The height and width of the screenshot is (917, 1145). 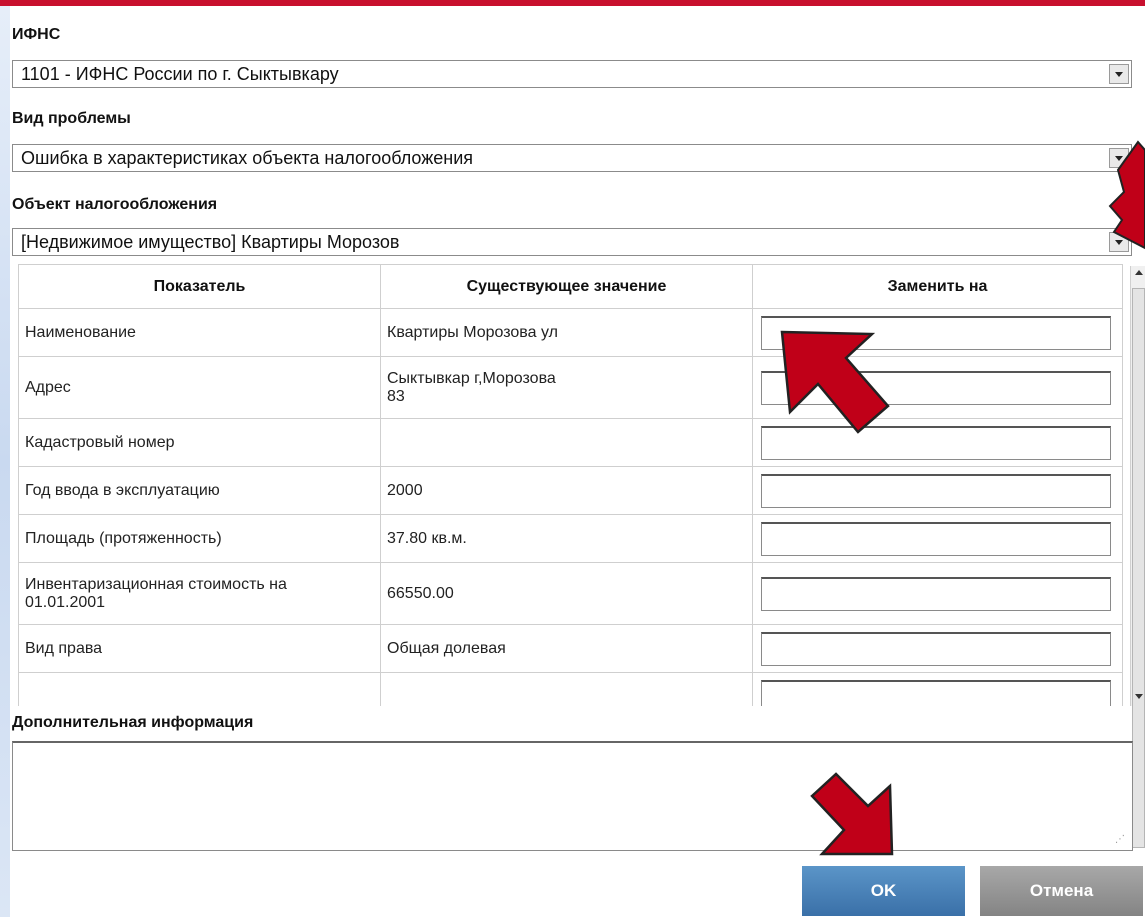 What do you see at coordinates (883, 891) in the screenshot?
I see `ok-button: OK` at bounding box center [883, 891].